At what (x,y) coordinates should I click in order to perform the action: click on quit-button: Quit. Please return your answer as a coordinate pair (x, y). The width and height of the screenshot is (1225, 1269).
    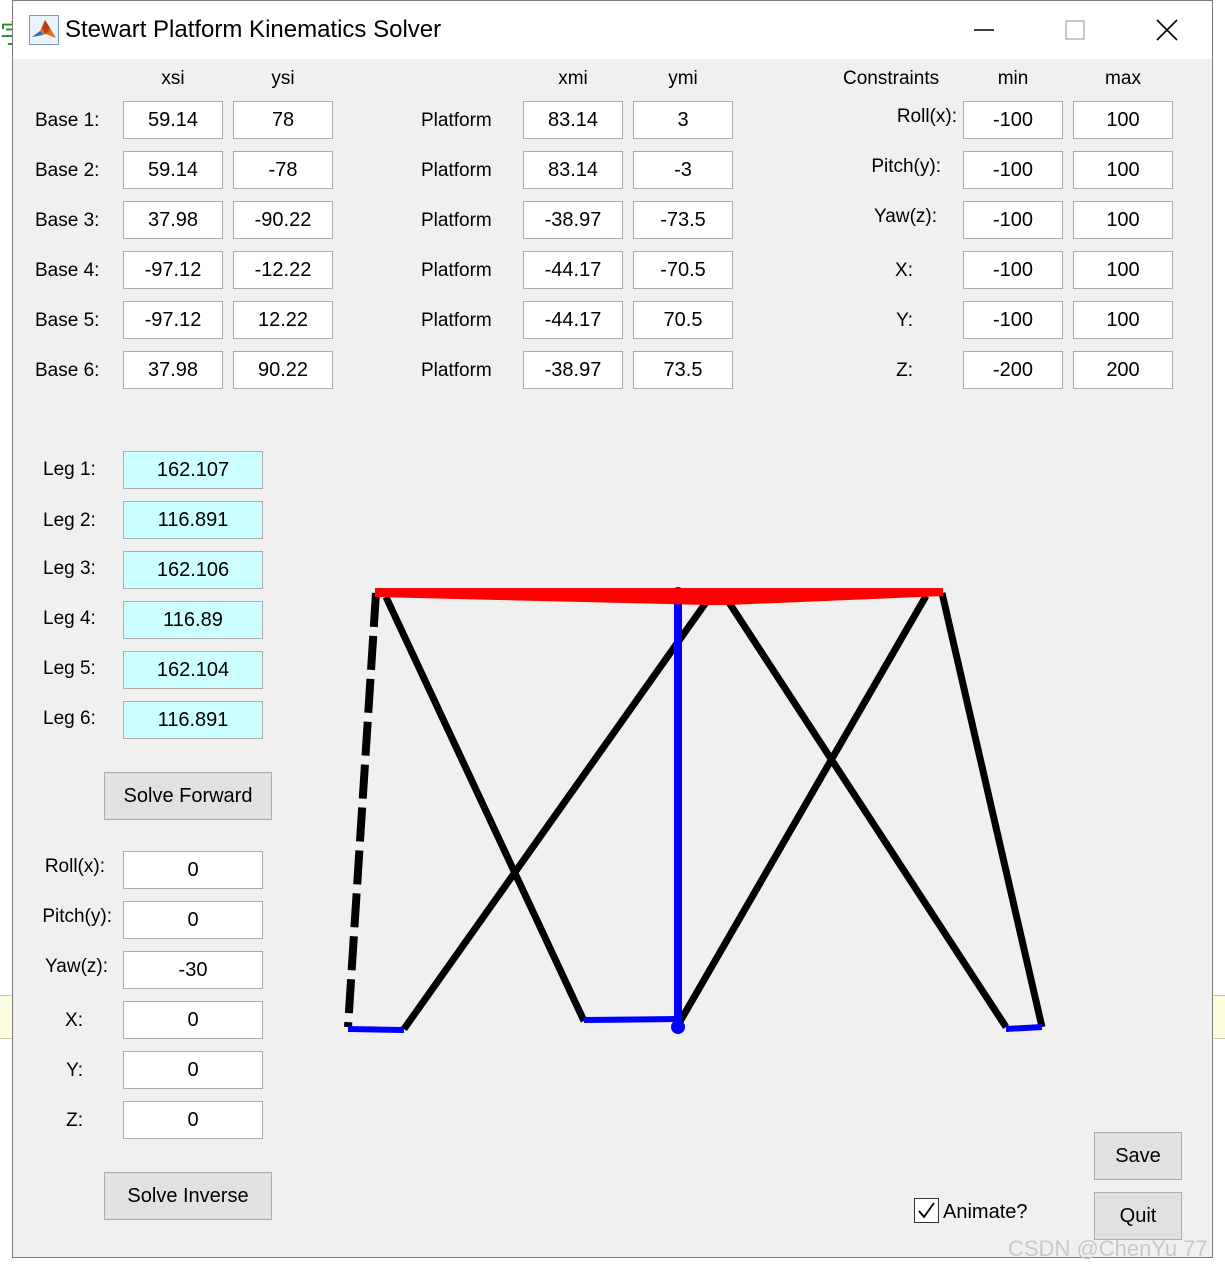
    Looking at the image, I should click on (1138, 1216).